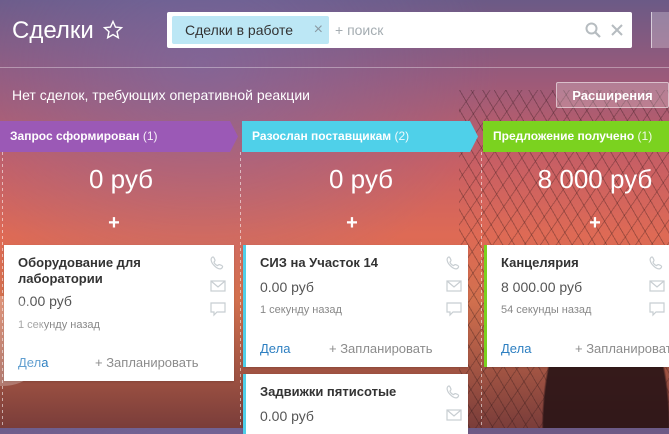  Describe the element at coordinates (540, 263) in the screenshot. I see `deal-title: Канцелярия` at that location.